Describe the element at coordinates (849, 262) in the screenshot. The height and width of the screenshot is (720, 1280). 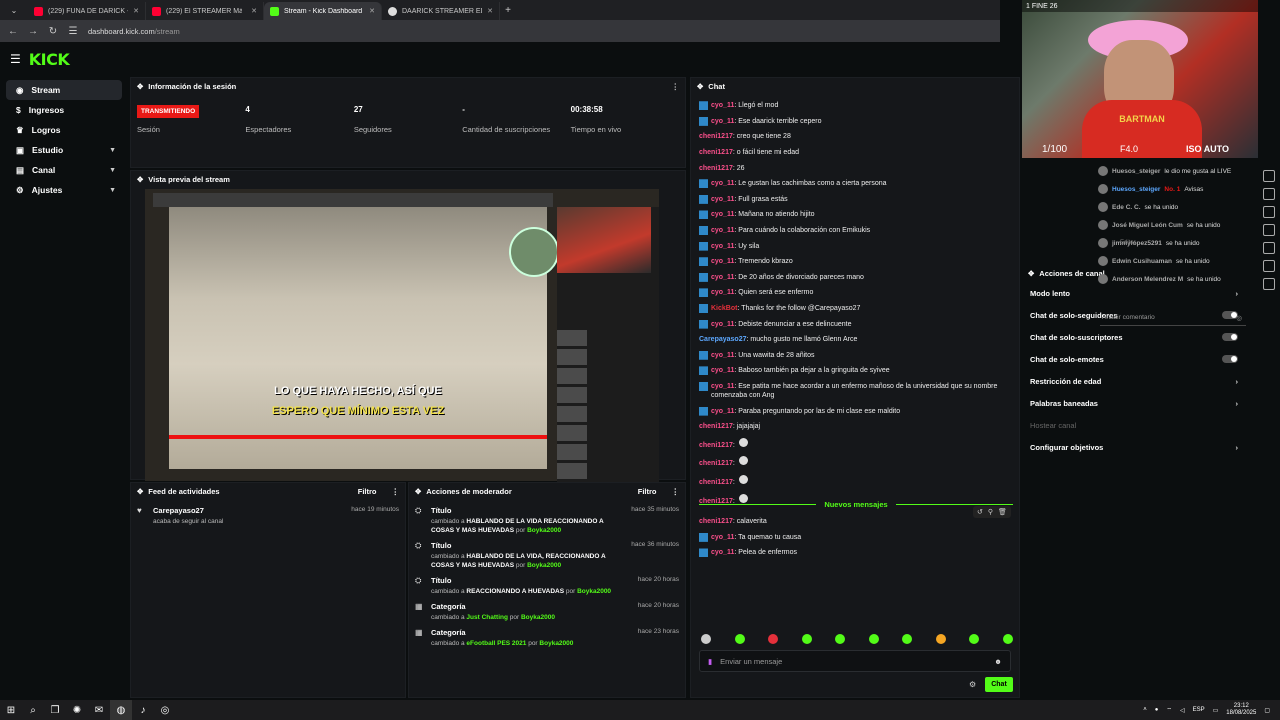
I see `chat-message: cyo_11: Tremendo kbrazo` at that location.